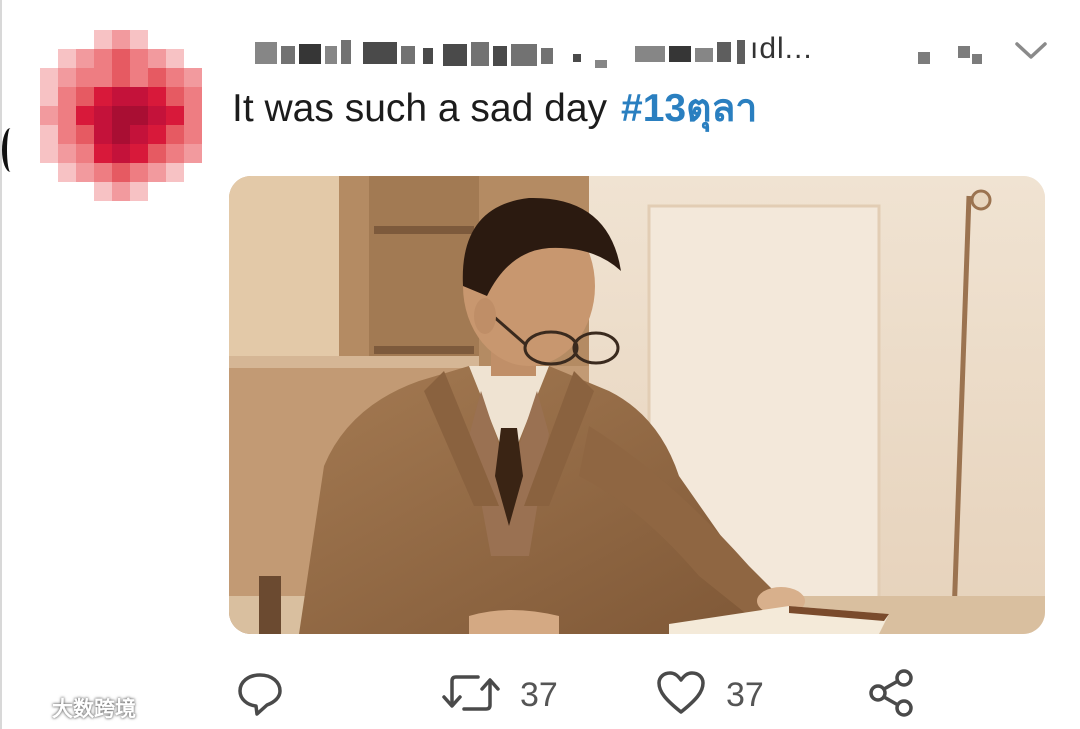 This screenshot has width=1080, height=729. What do you see at coordinates (977, 59) in the screenshot?
I see `handle-pixel-block` at bounding box center [977, 59].